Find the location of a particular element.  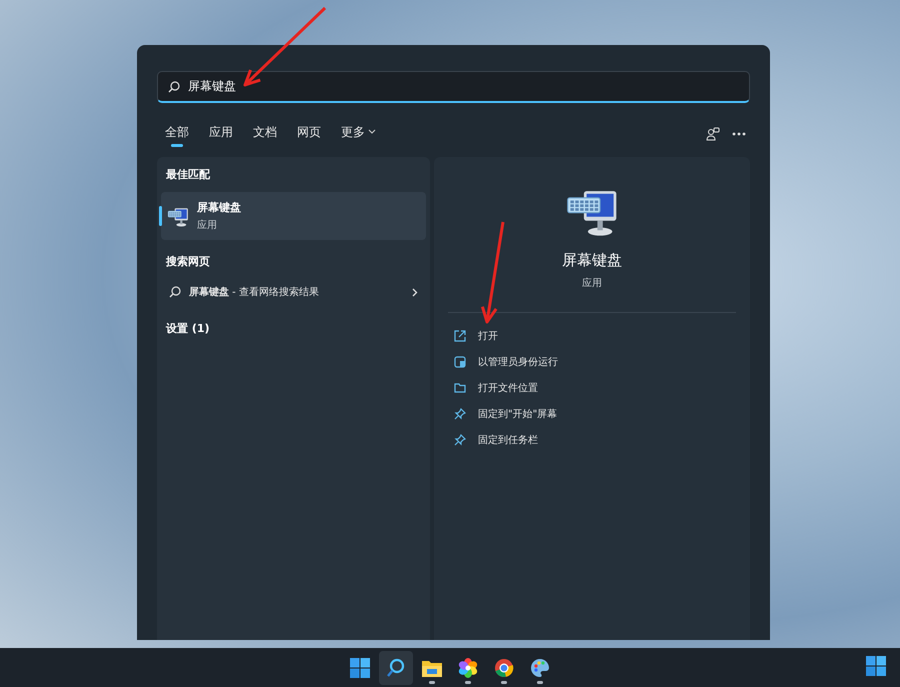

action-label: 打开 is located at coordinates (488, 336).